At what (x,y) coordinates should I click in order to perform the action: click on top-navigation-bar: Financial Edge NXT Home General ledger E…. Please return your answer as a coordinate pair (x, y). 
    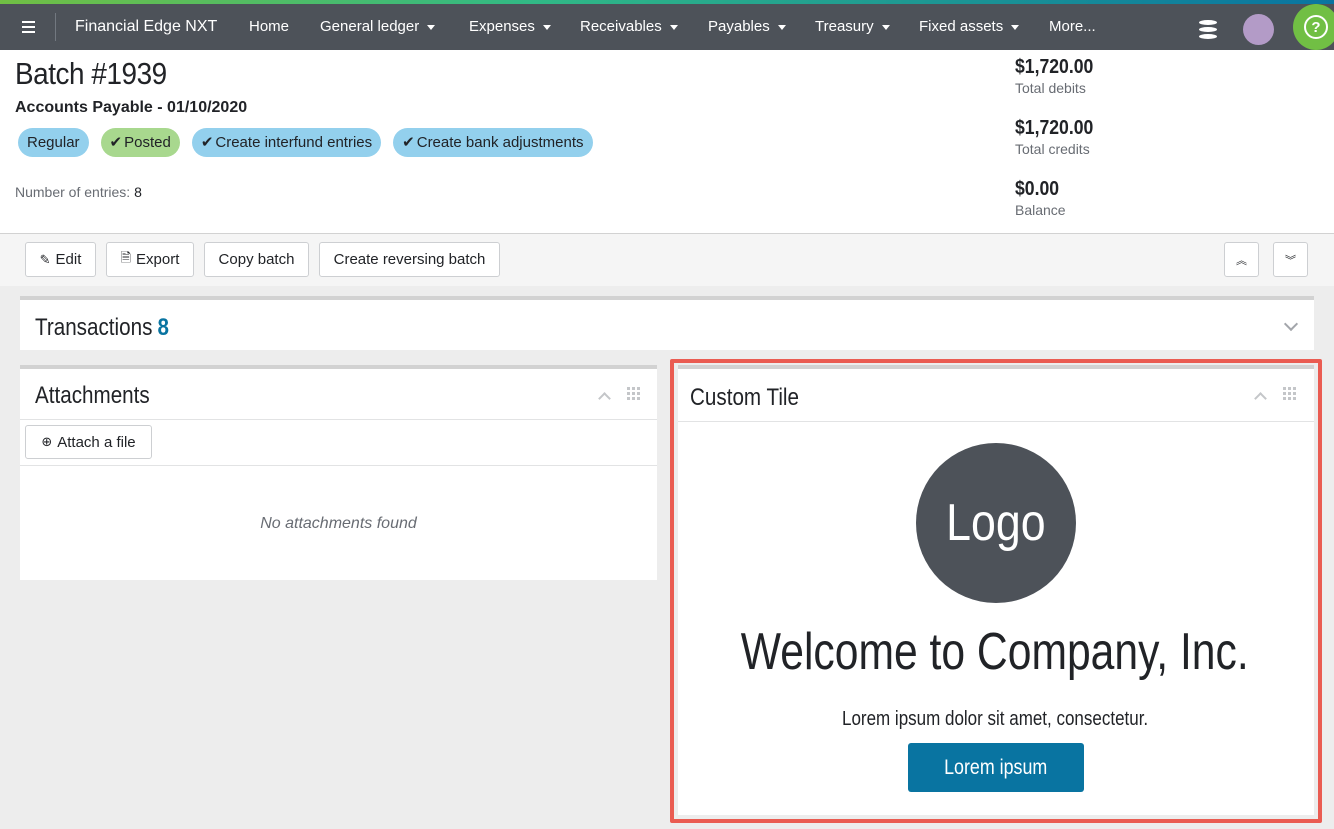
    Looking at the image, I should click on (667, 25).